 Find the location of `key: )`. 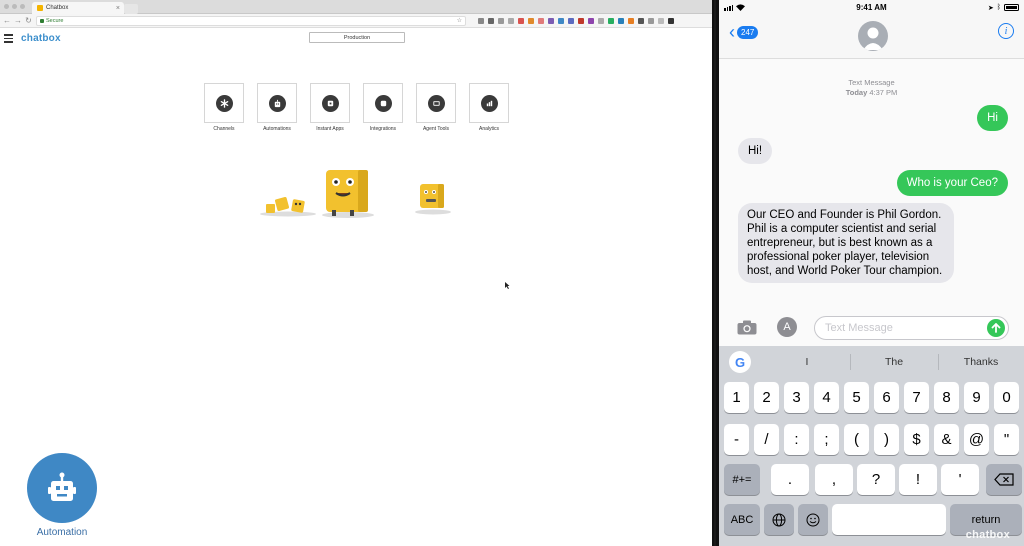

key: ) is located at coordinates (886, 439).